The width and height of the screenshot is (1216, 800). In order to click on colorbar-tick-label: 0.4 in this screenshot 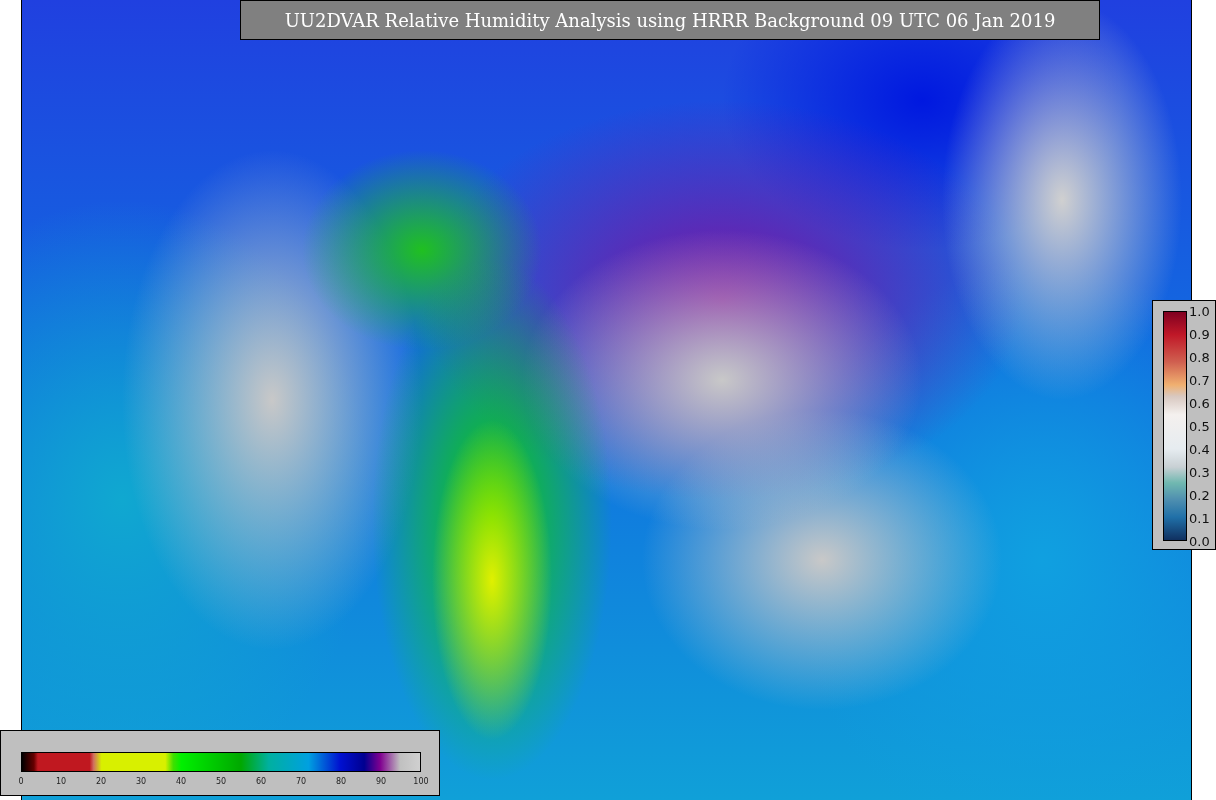, I will do `click(1199, 449)`.